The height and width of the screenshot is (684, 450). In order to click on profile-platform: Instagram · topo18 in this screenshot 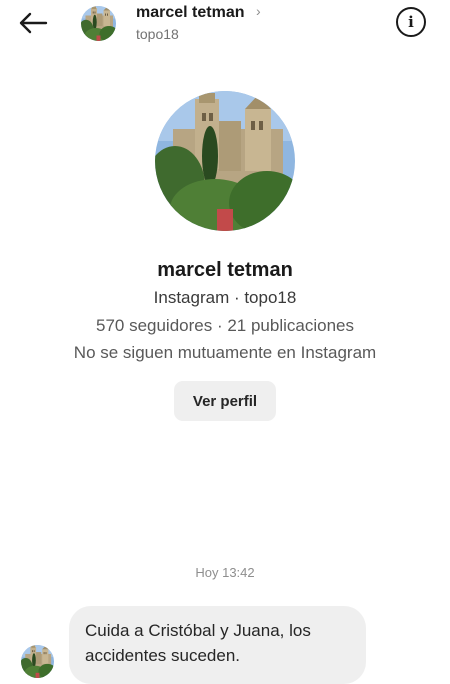, I will do `click(225, 297)`.